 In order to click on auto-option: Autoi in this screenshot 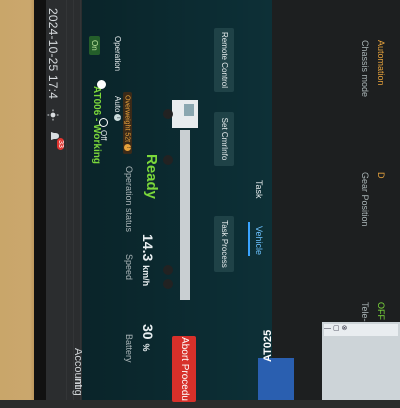, I will do `click(117, 109)`.